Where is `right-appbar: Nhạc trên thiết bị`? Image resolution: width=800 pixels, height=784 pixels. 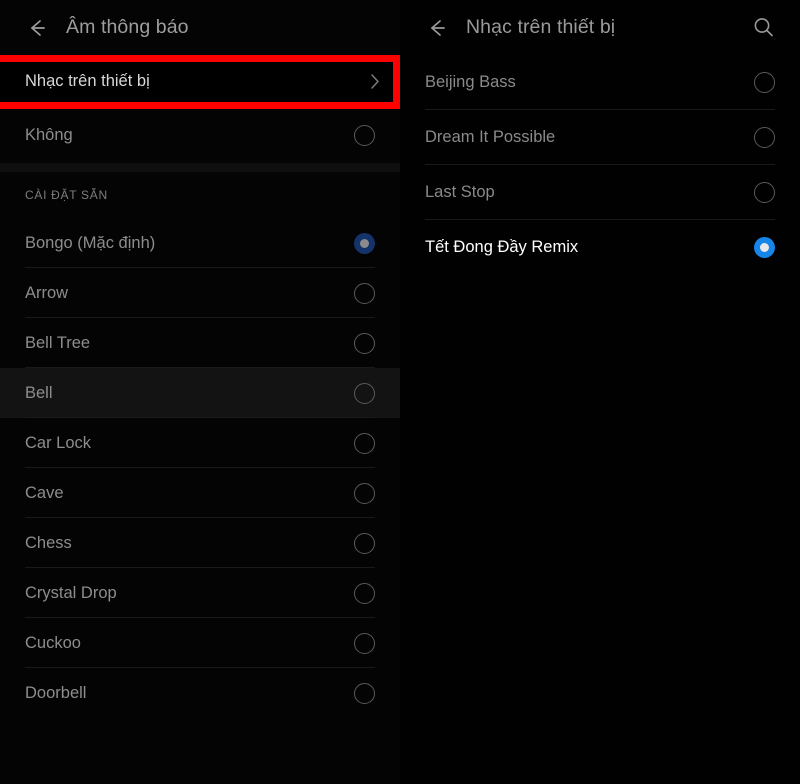
right-appbar: Nhạc trên thiết bị is located at coordinates (600, 27).